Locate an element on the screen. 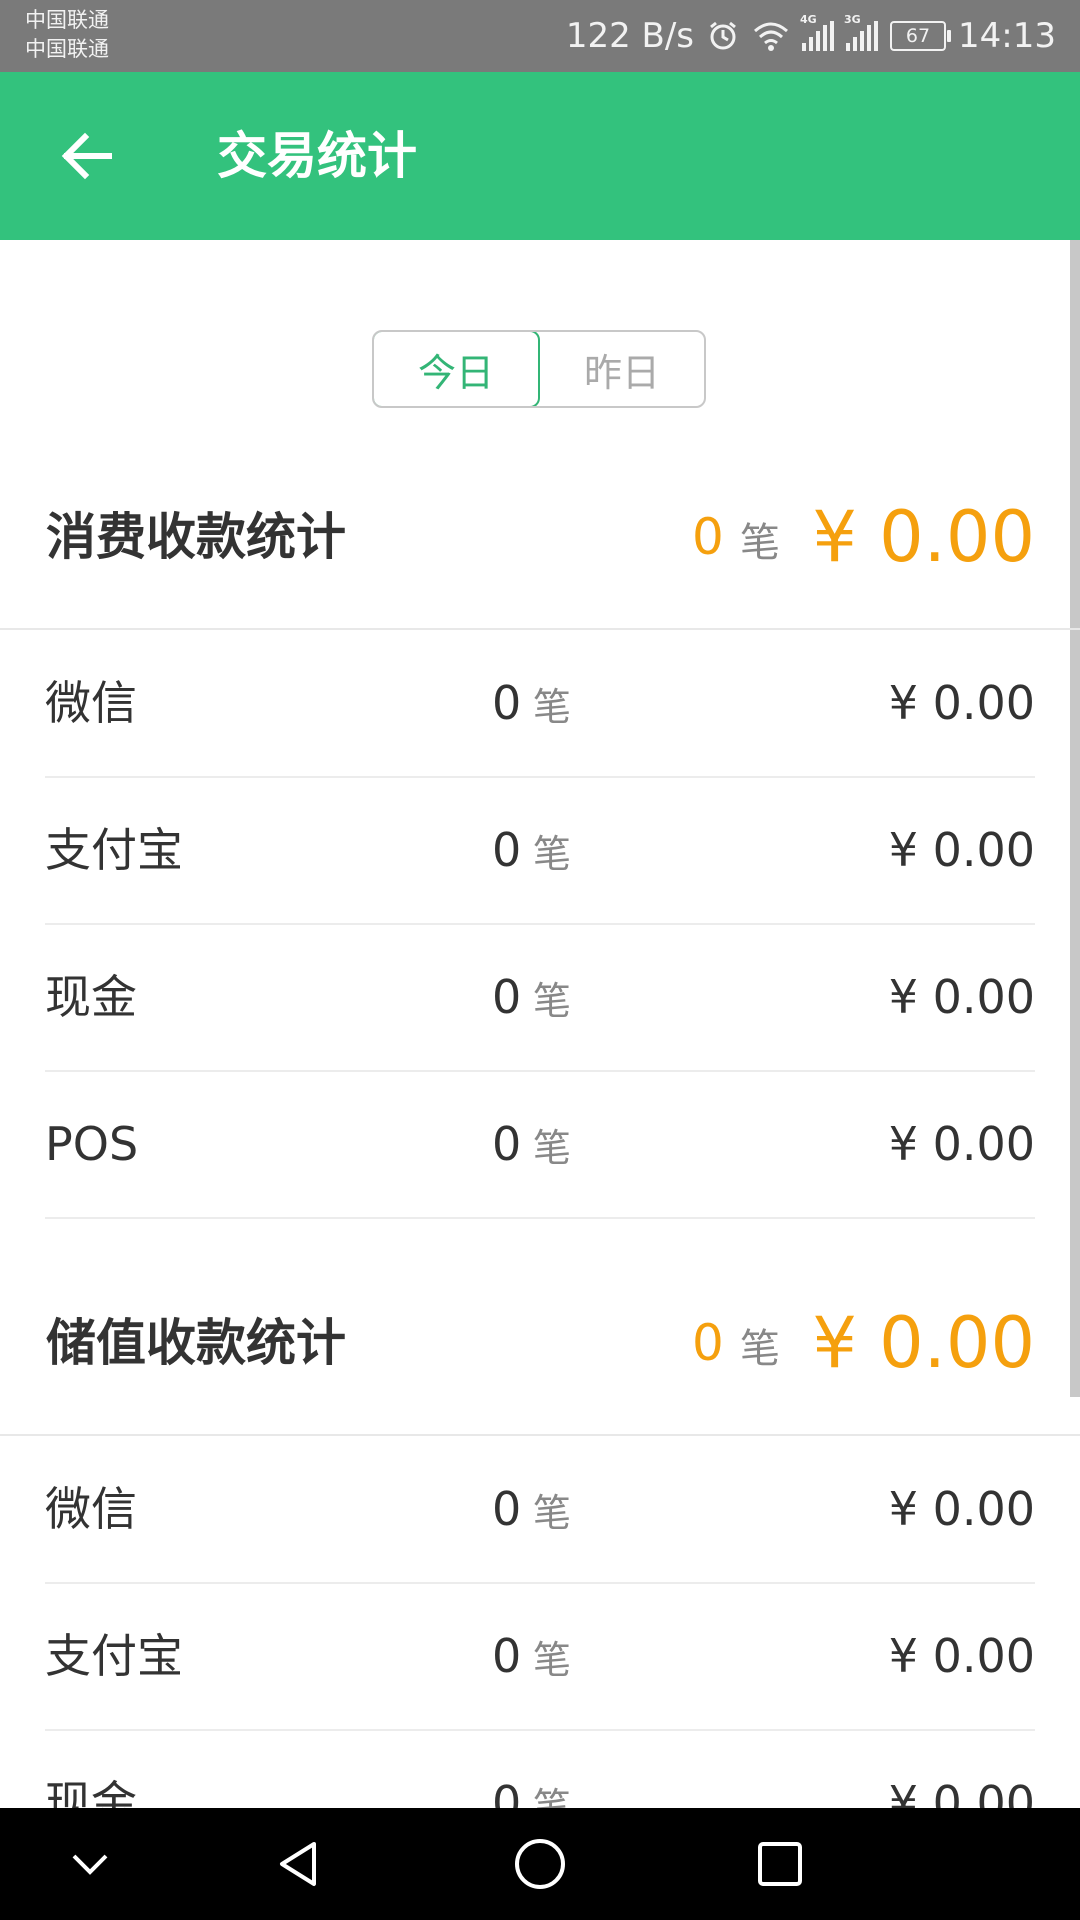 This screenshot has width=1080, height=1920. net-3g-label: 3G is located at coordinates (852, 19).